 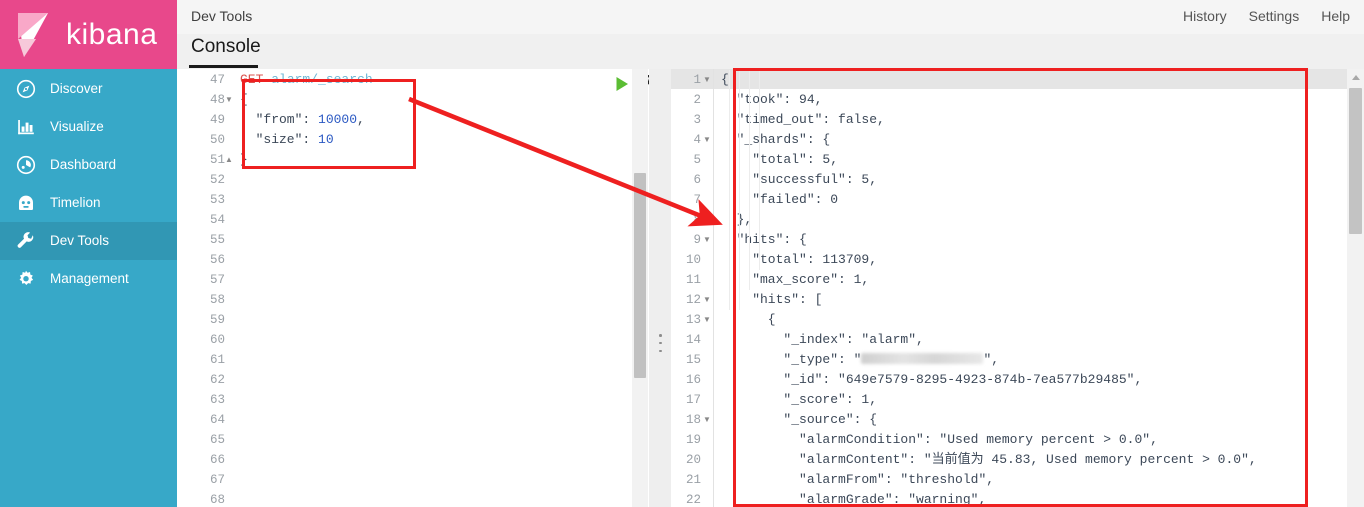 I want to click on sidebar-item-timelion: Timelion, so click(x=88, y=203).